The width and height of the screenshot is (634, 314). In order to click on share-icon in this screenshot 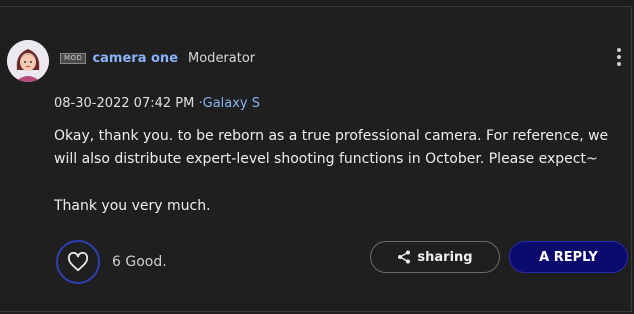, I will do `click(404, 257)`.